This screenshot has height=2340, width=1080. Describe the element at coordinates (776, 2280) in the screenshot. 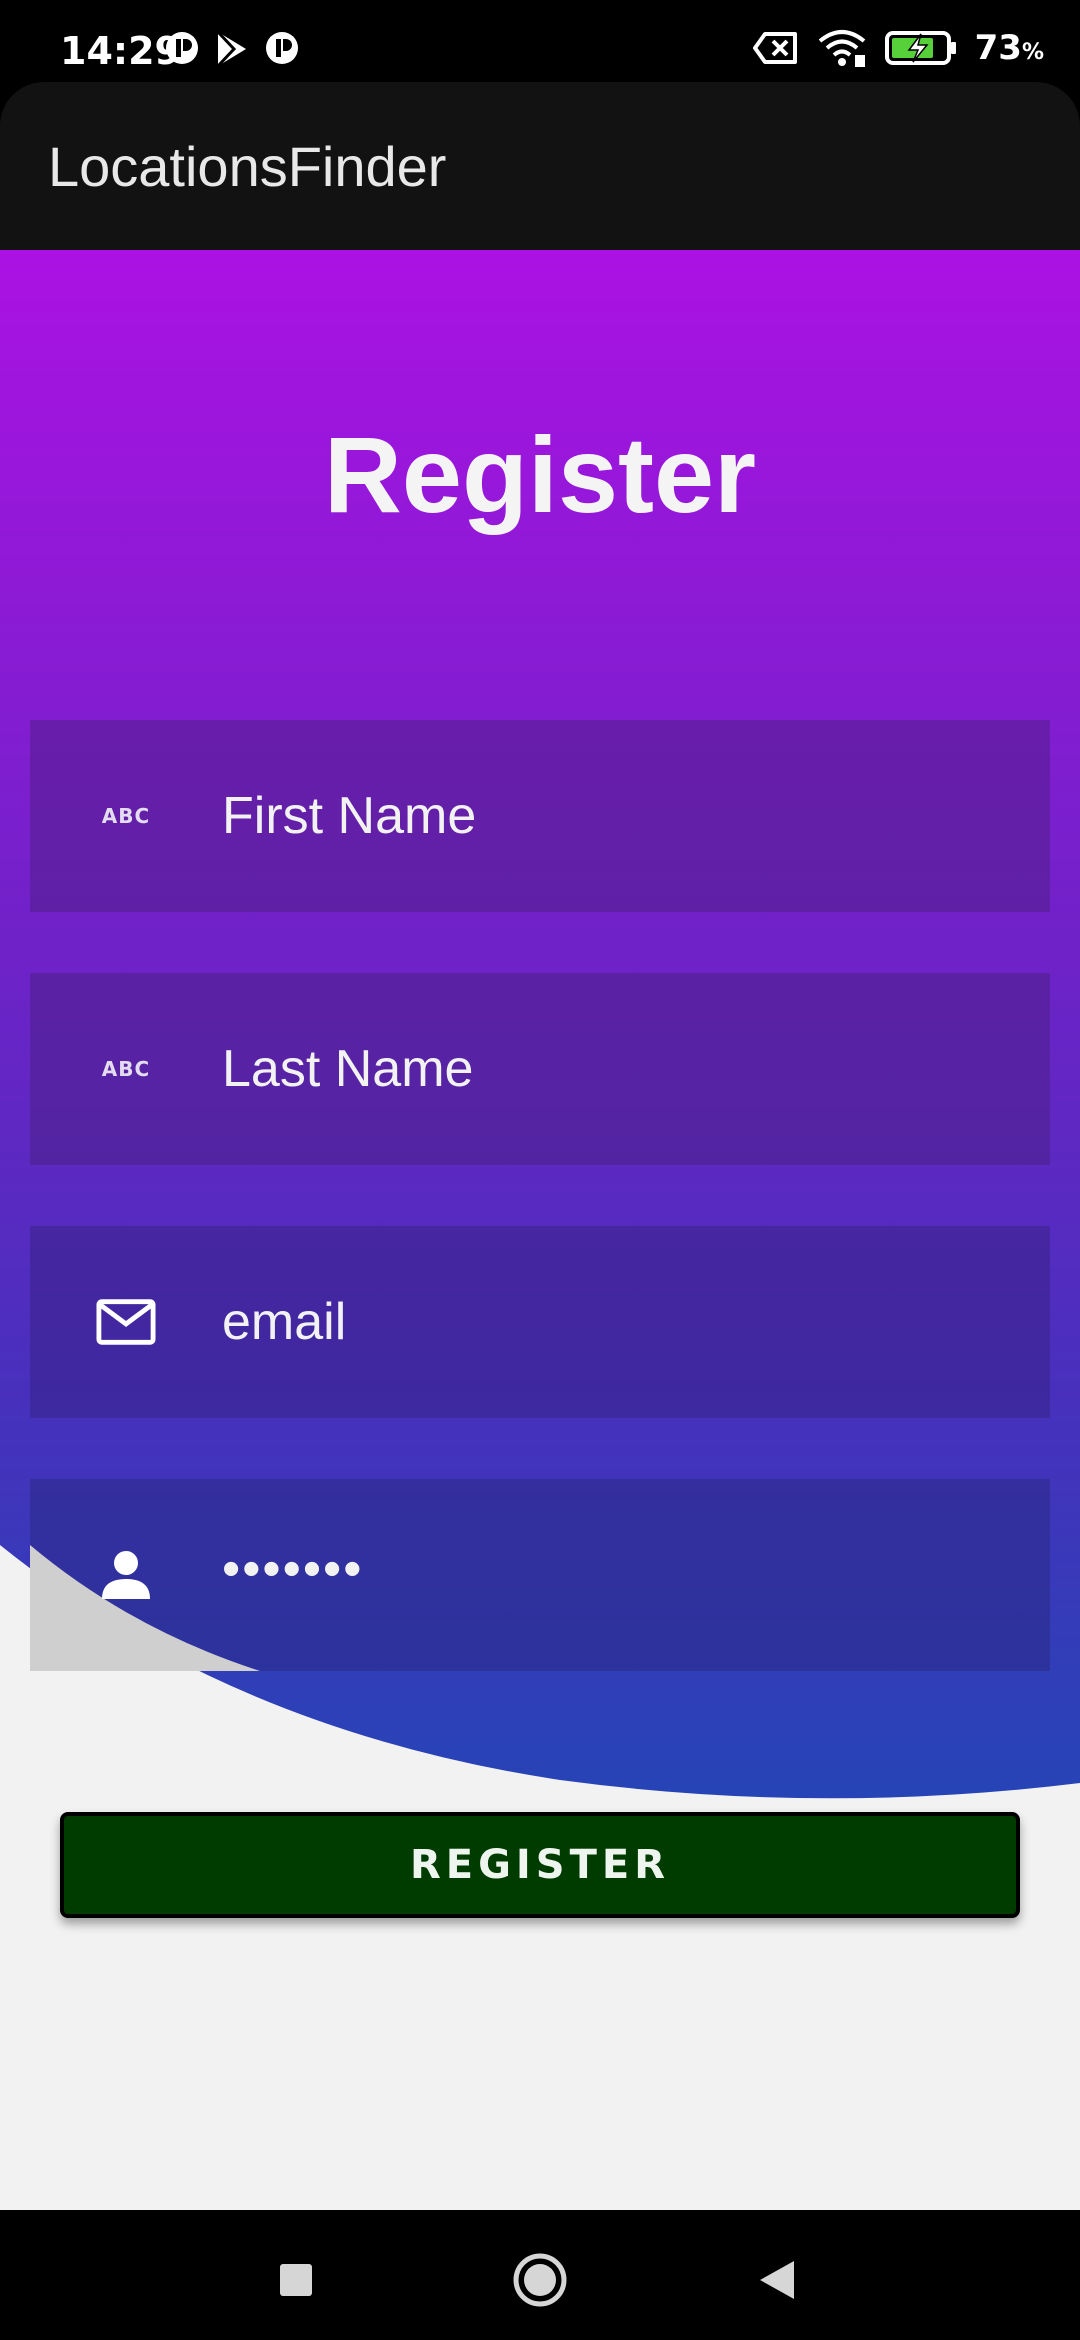

I see `back-triangle-icon` at that location.